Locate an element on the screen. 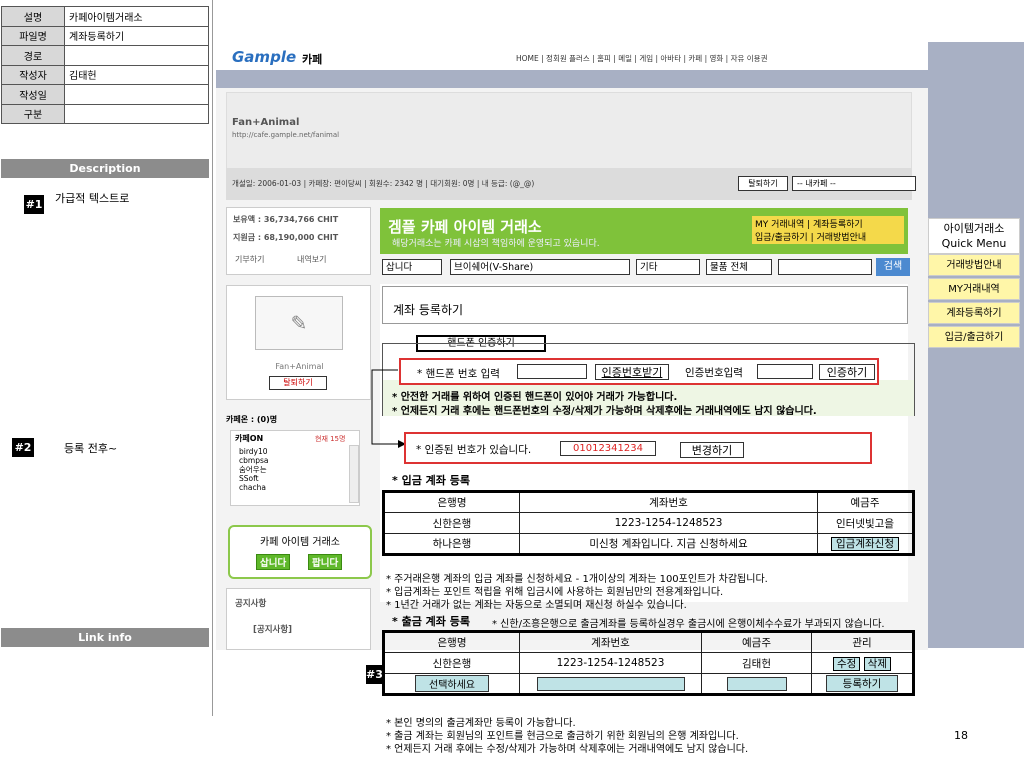  account-number-input is located at coordinates (610, 683).